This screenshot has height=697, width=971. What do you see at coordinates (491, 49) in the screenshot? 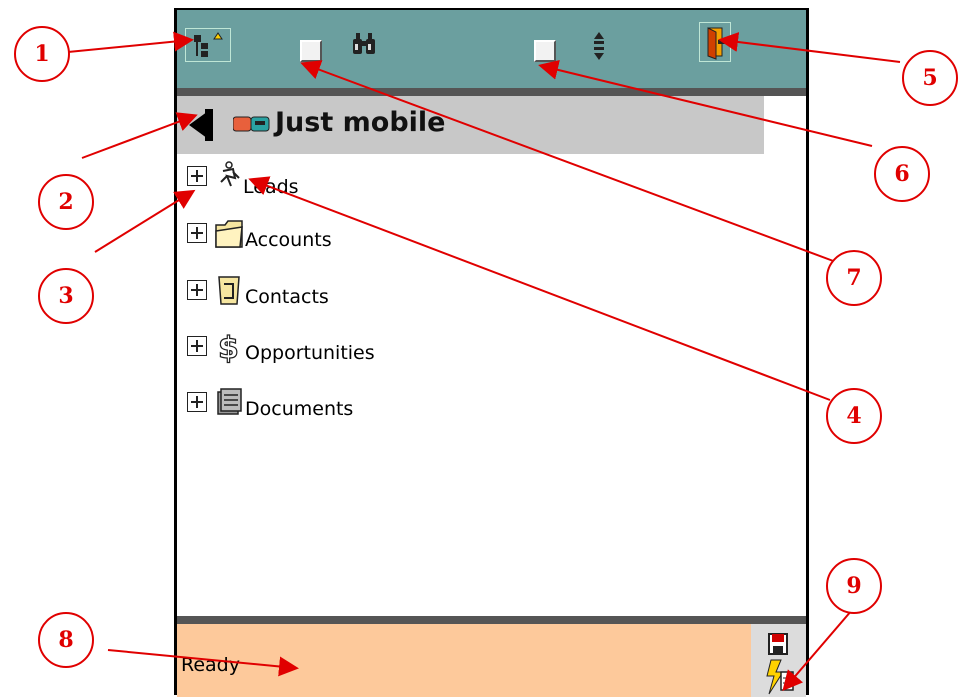
I see `toolbar` at bounding box center [491, 49].